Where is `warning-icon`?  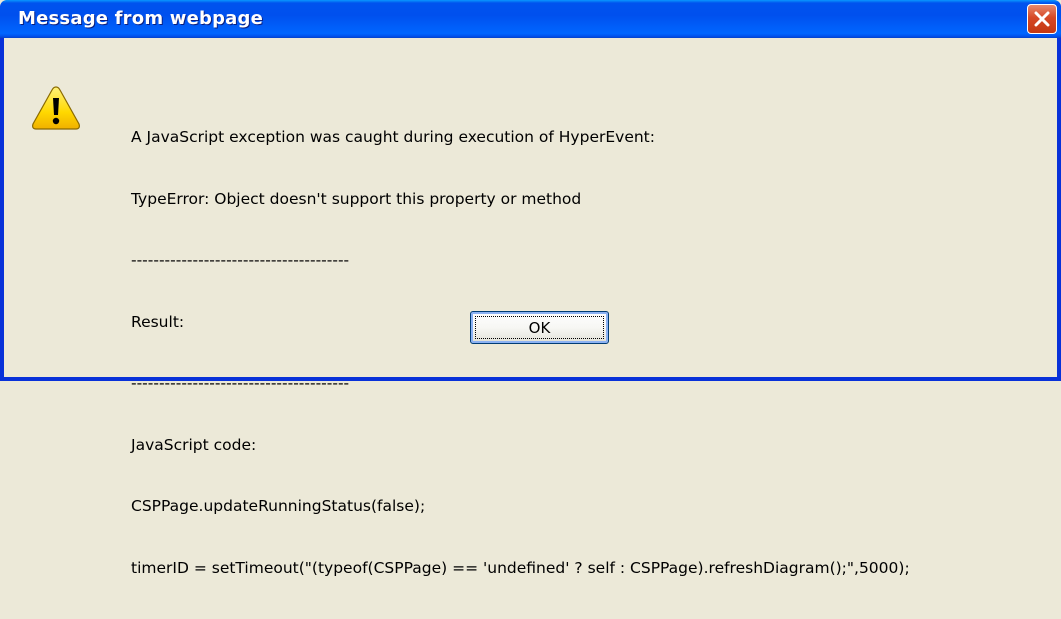 warning-icon is located at coordinates (56, 108).